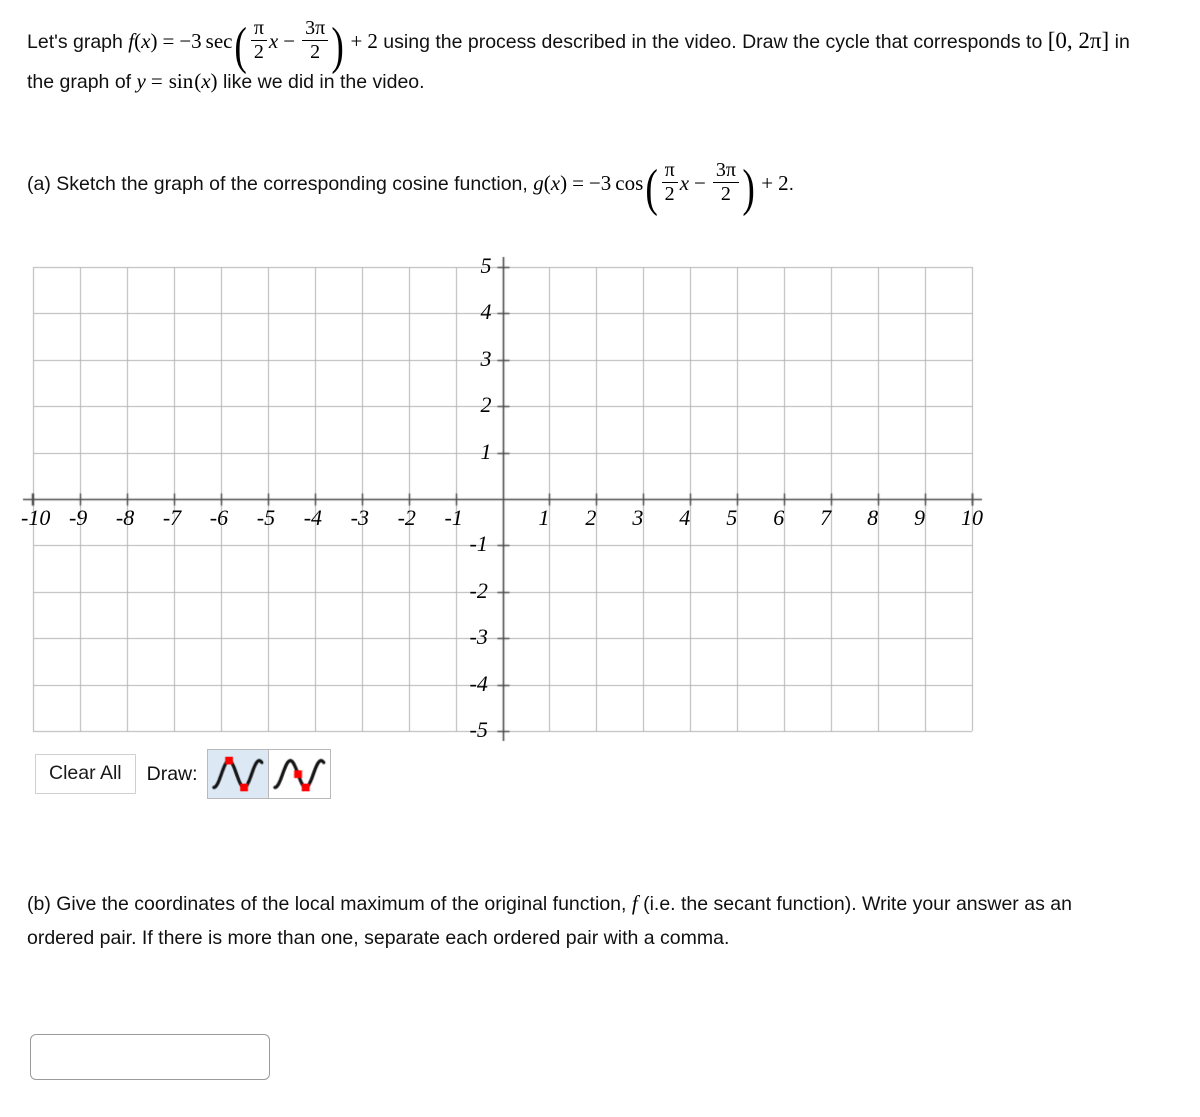 The height and width of the screenshot is (1117, 1200). I want to click on y-tick-label: -3, so click(478, 637).